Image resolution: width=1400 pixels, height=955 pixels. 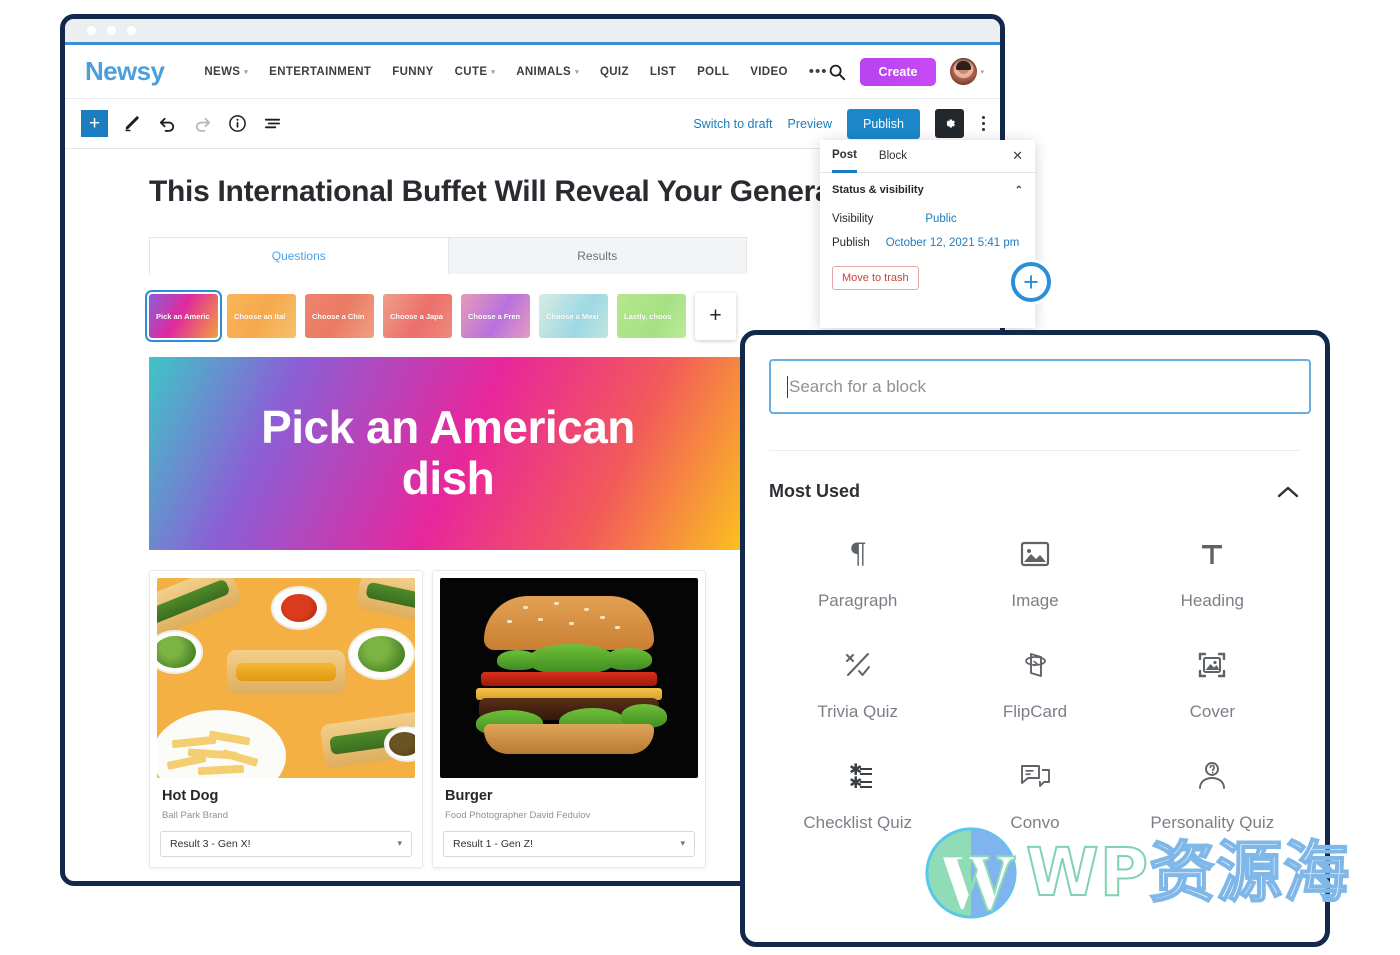 What do you see at coordinates (1212, 822) in the screenshot?
I see `block-type-label: Personality Quiz` at bounding box center [1212, 822].